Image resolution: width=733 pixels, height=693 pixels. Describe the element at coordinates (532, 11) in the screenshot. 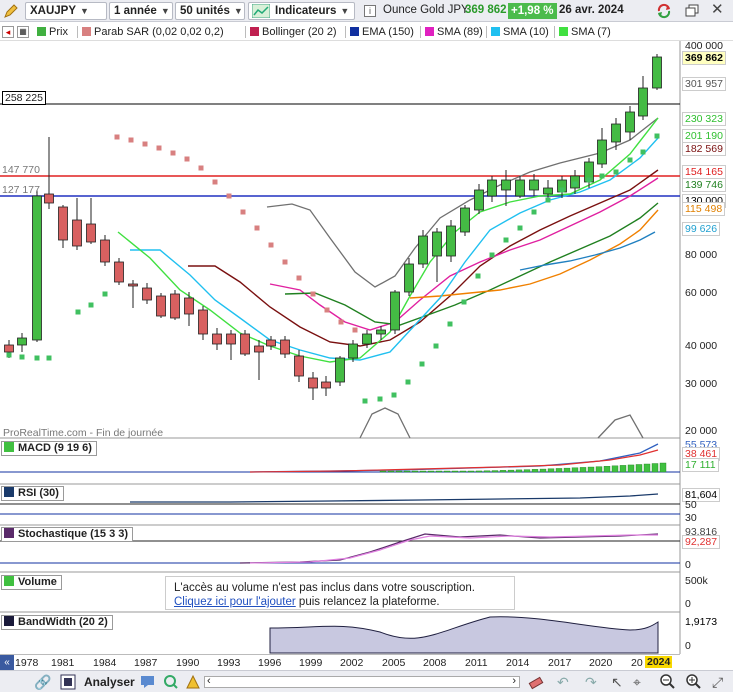

I see `change-badge: +1,98 %` at that location.